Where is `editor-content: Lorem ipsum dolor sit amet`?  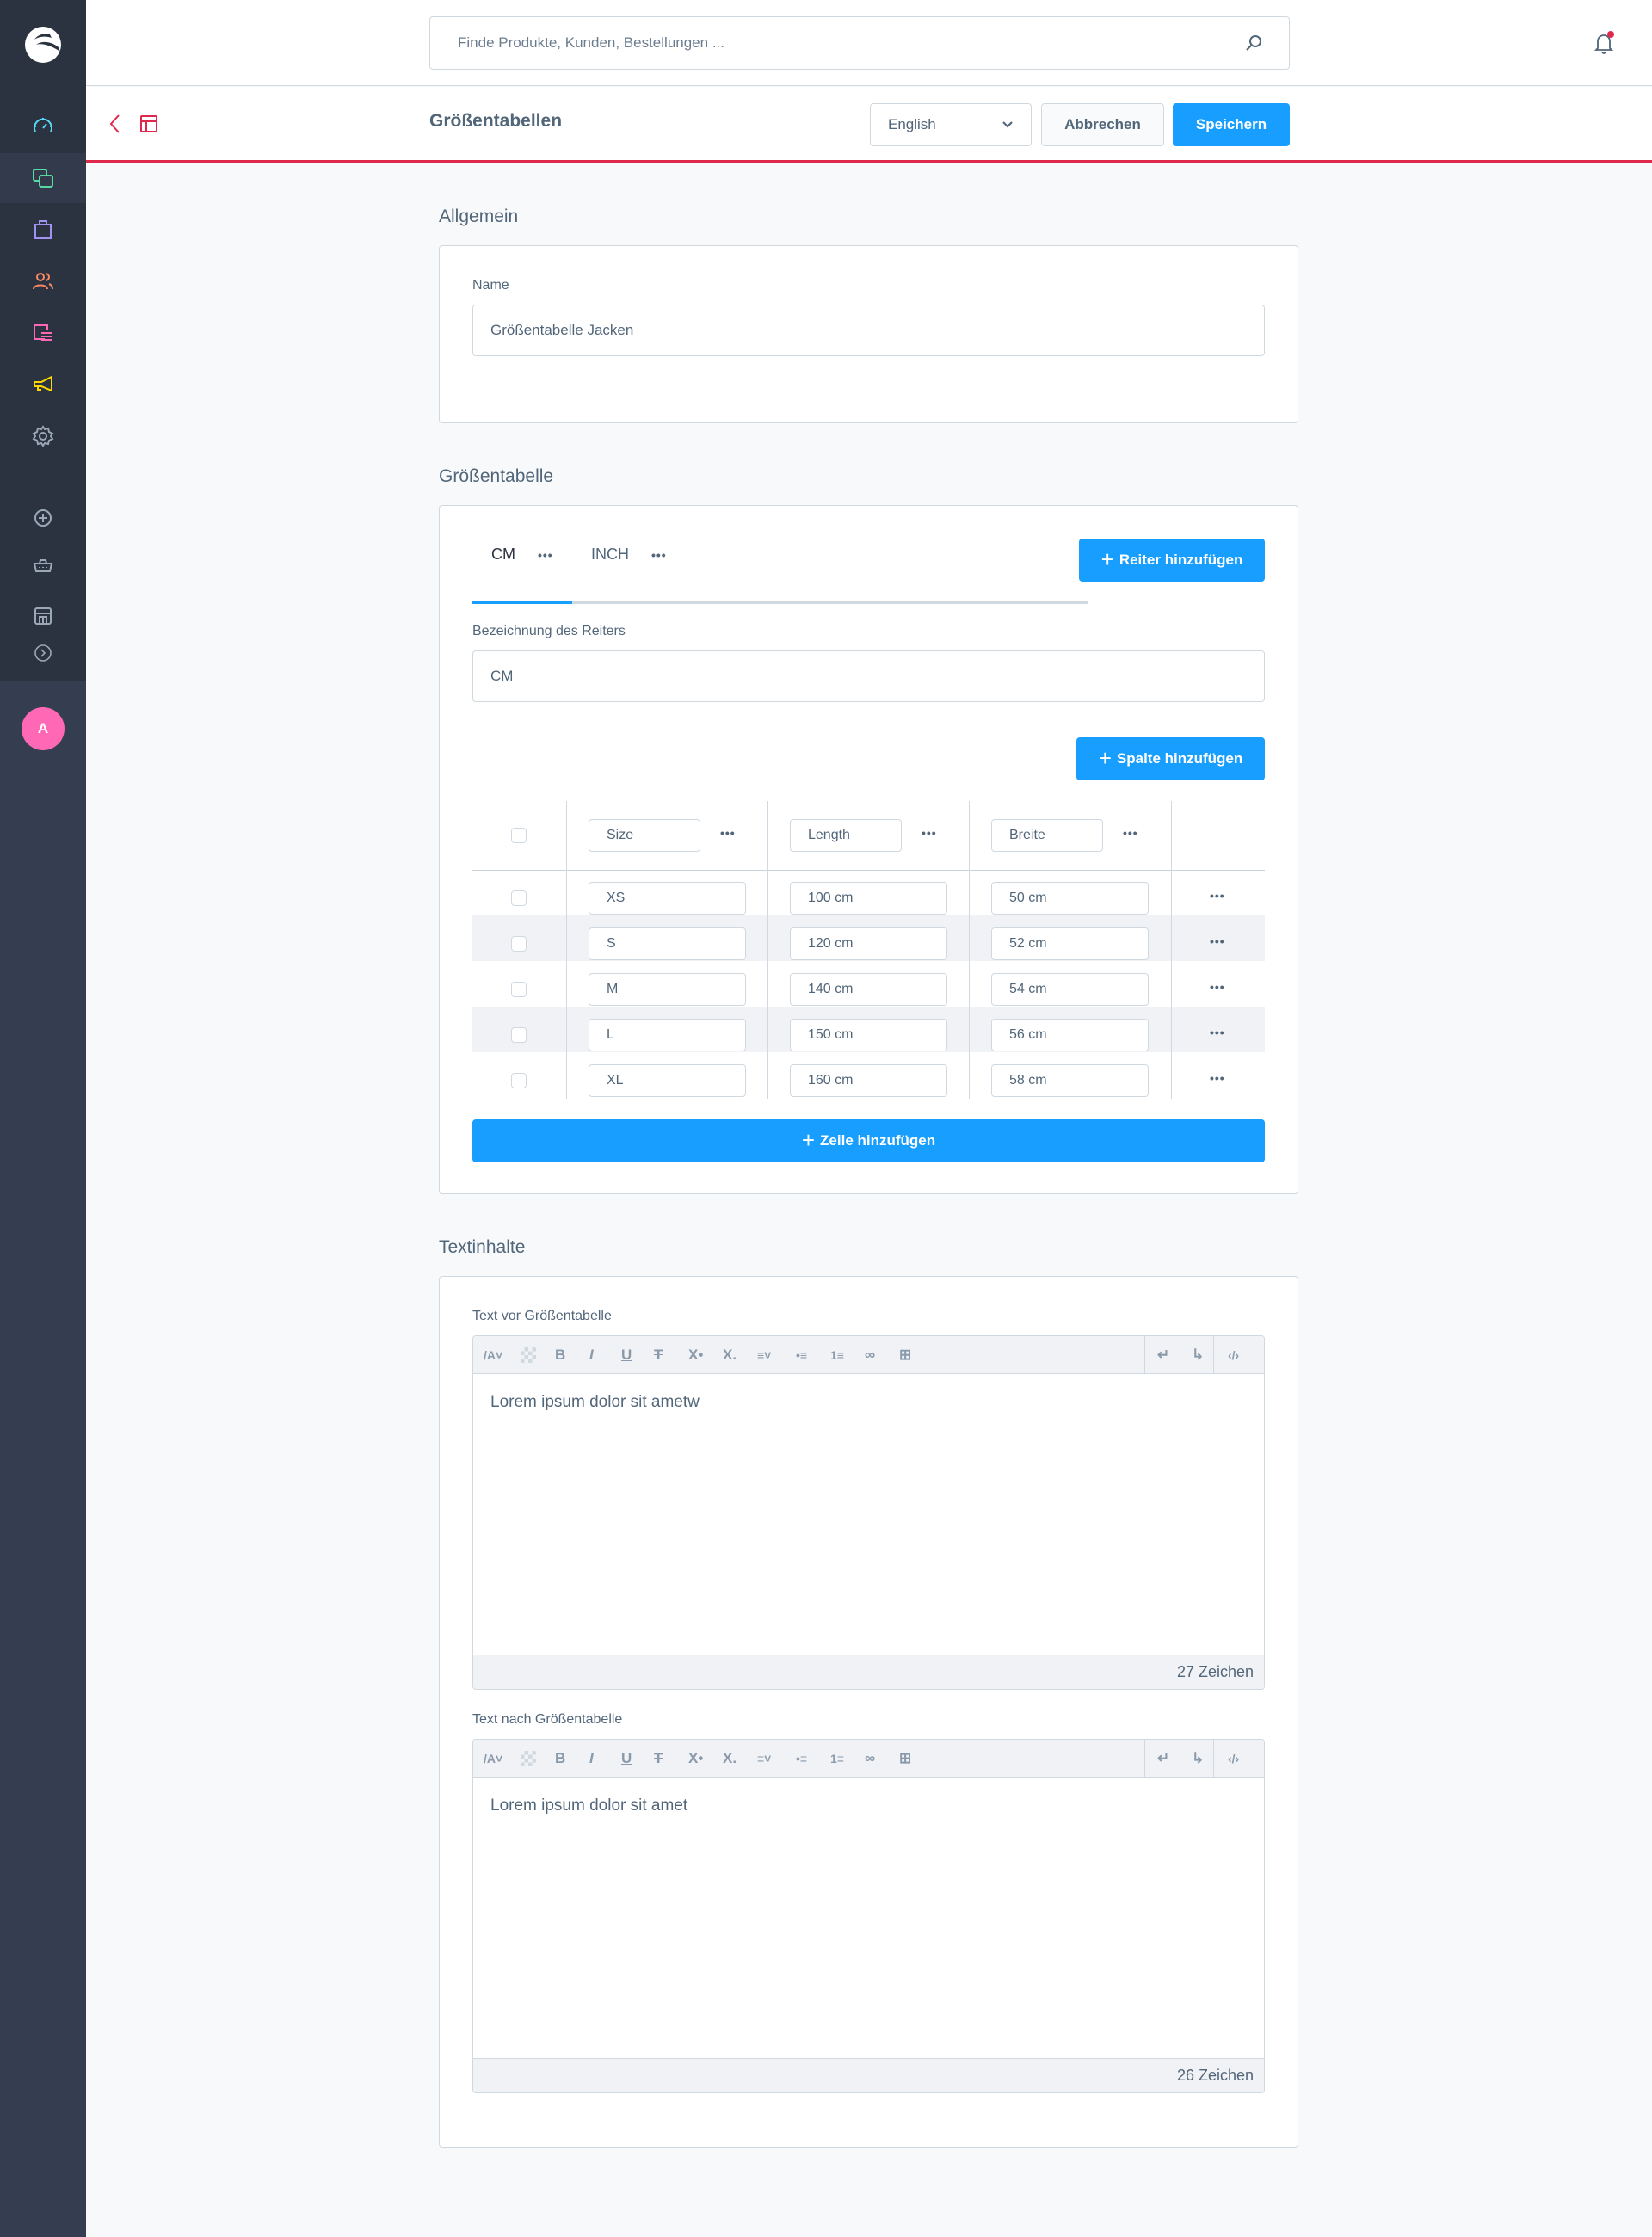
editor-content: Lorem ipsum dolor sit amet is located at coordinates (588, 1805).